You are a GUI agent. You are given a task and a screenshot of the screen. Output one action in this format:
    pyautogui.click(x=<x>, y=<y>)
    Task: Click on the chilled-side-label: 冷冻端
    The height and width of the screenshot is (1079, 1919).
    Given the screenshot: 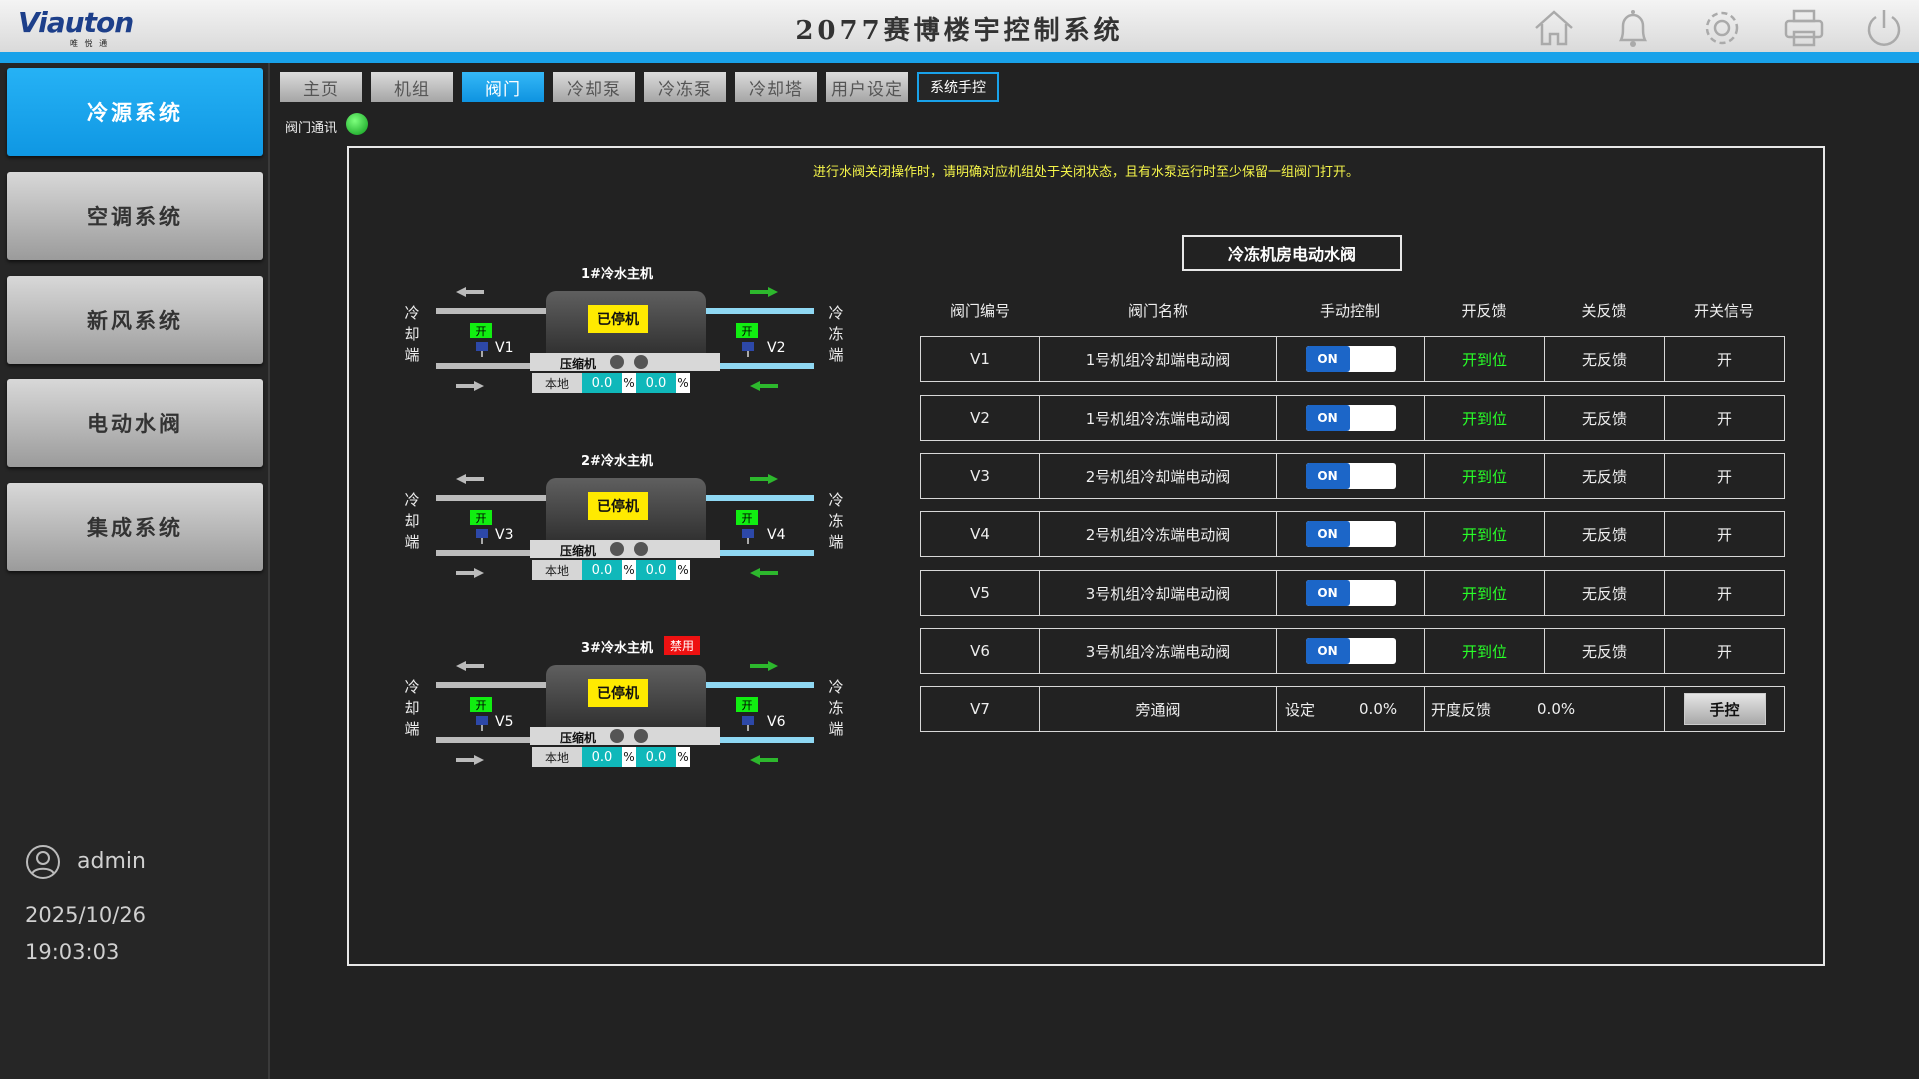 What is the action you would take?
    pyautogui.click(x=836, y=708)
    